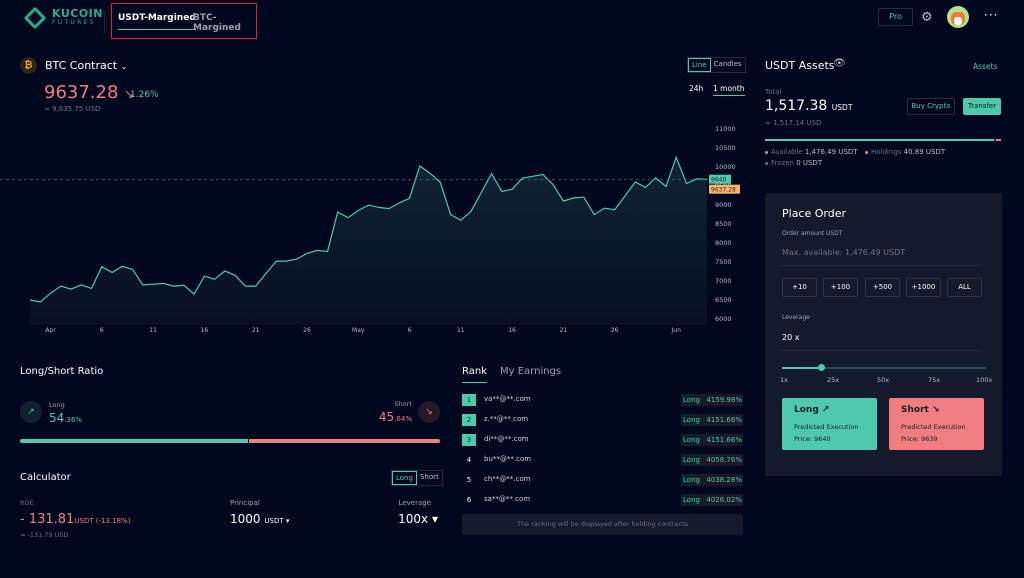 This screenshot has height=578, width=1024. What do you see at coordinates (800, 65) in the screenshot?
I see `assets-title: USDT Assets` at bounding box center [800, 65].